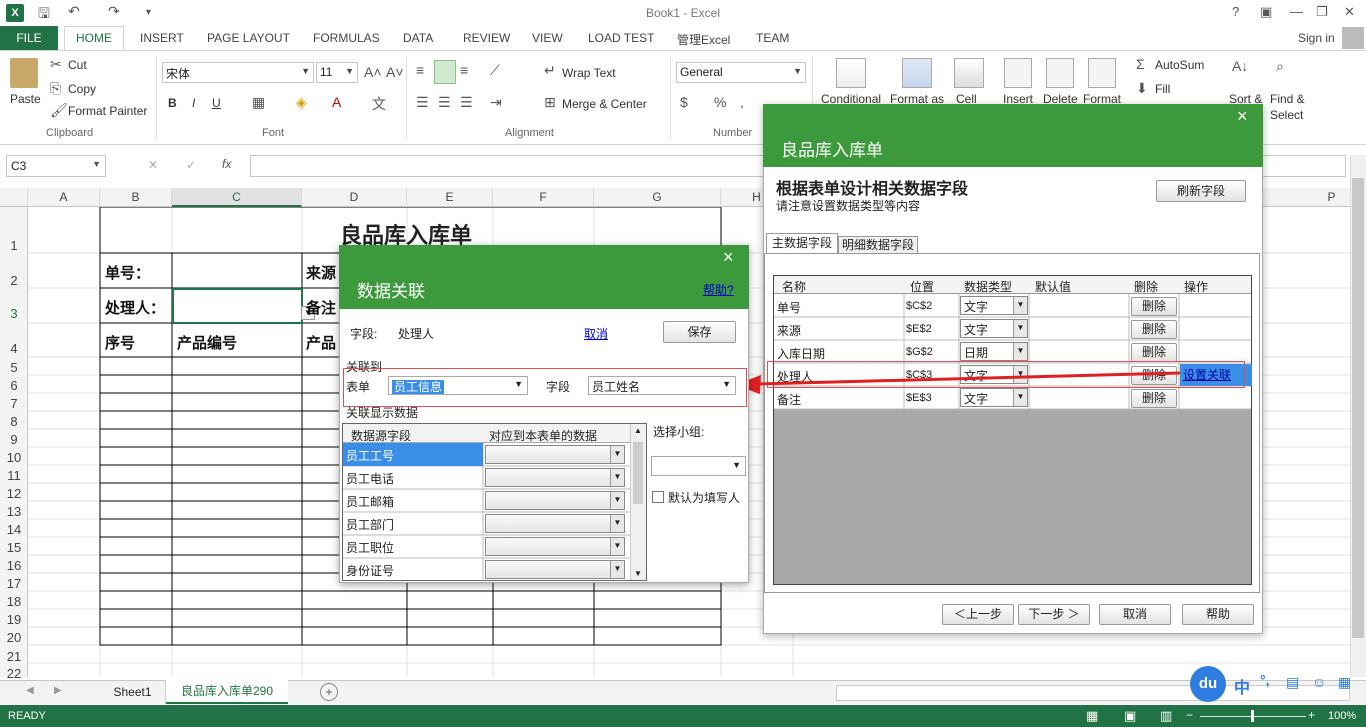 The image size is (1366, 727). I want to click on phonetic-icon: 文, so click(379, 104).